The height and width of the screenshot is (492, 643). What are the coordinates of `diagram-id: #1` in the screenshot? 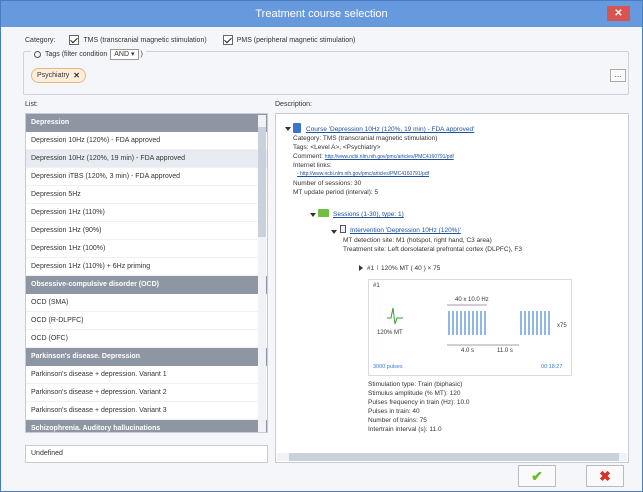 It's located at (376, 286).